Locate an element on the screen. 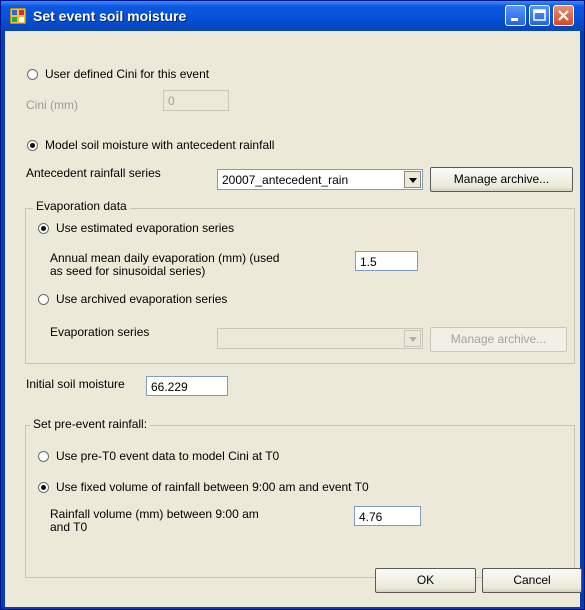  evaporation-series-label: Evaporation series is located at coordinates (100, 332).